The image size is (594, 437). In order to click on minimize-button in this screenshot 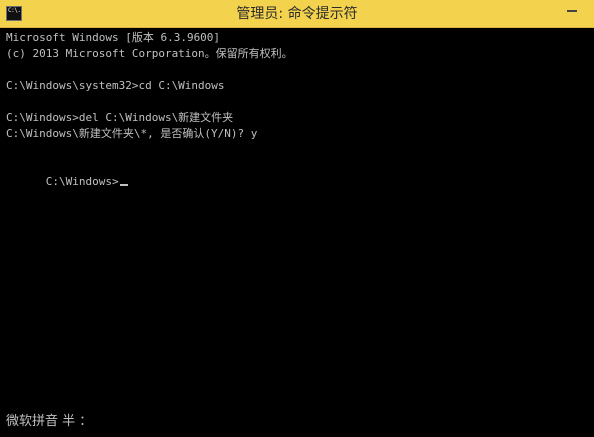, I will do `click(572, 10)`.